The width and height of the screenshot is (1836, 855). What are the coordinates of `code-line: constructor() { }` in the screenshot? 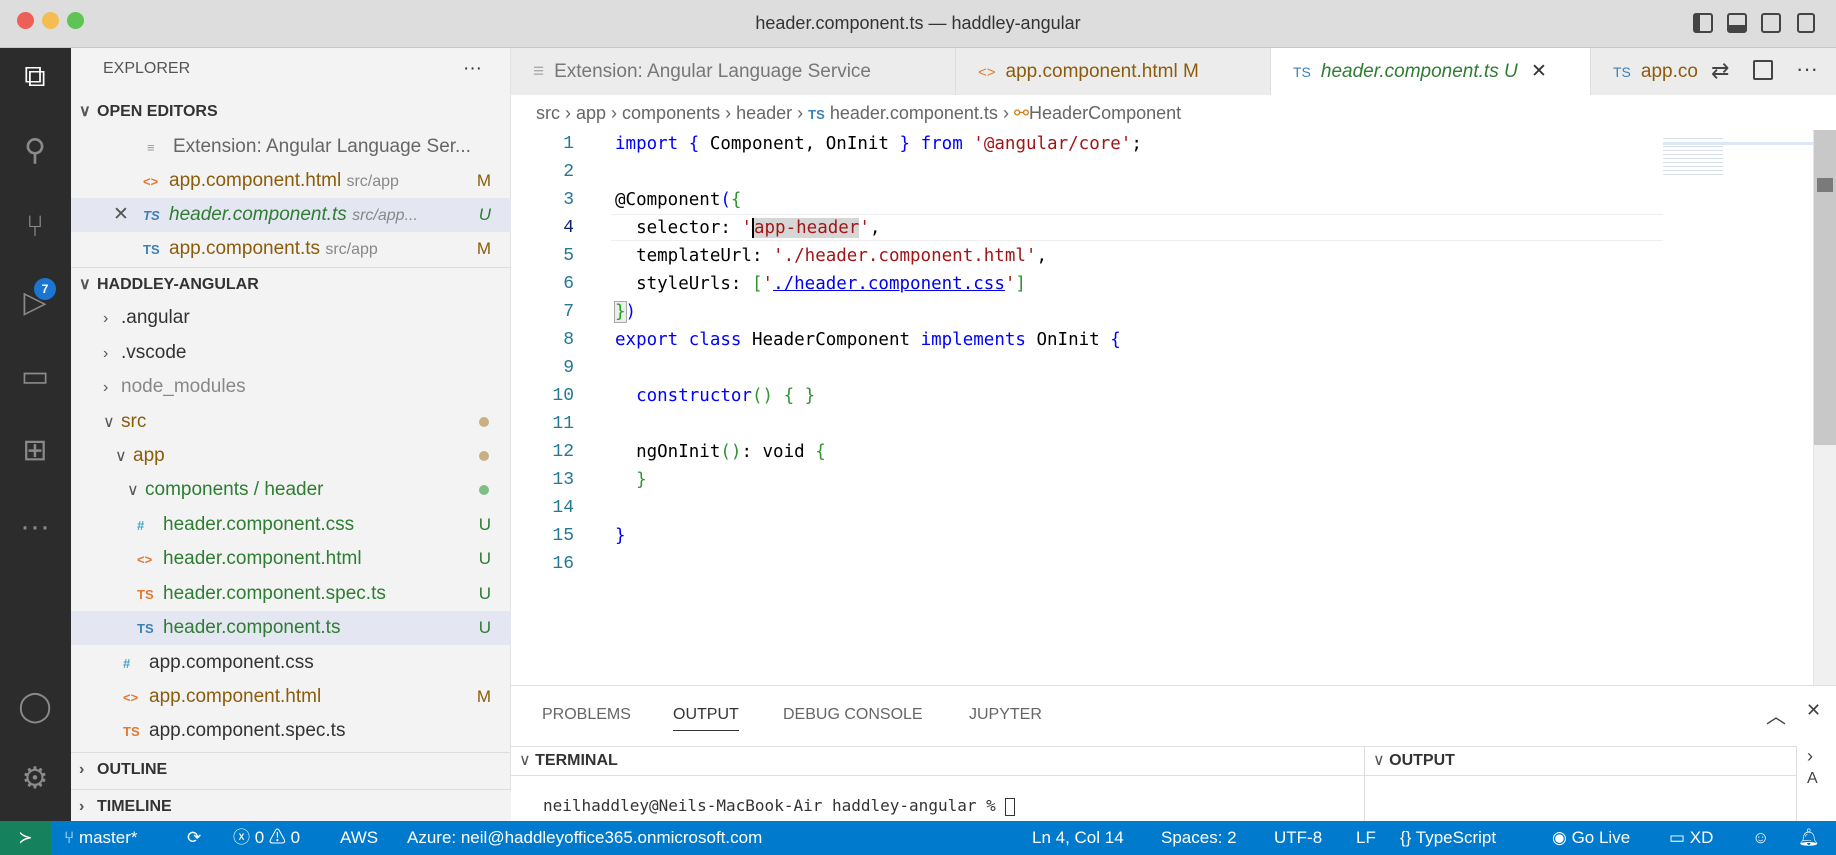 It's located at (715, 396).